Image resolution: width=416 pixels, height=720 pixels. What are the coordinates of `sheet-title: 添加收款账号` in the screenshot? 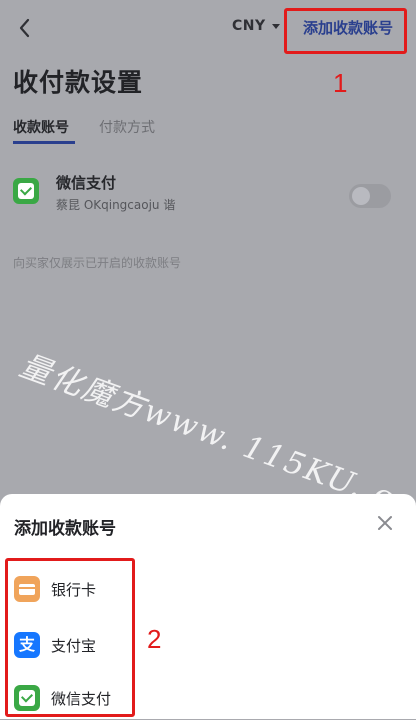 It's located at (65, 529).